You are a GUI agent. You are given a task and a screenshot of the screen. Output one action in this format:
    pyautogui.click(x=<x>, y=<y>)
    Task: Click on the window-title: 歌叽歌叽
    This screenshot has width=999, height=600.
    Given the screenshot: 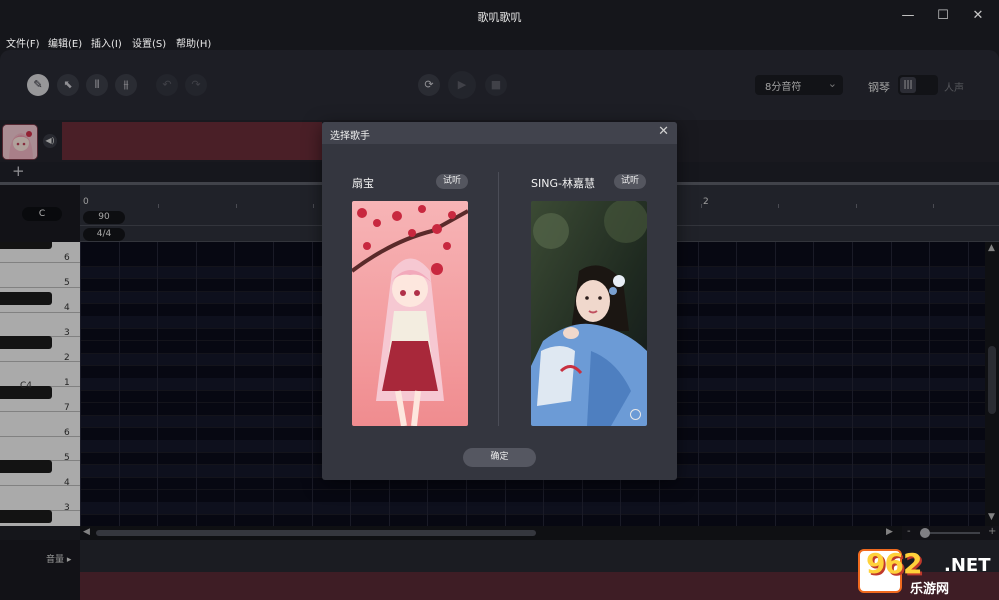 What is the action you would take?
    pyautogui.click(x=499, y=17)
    